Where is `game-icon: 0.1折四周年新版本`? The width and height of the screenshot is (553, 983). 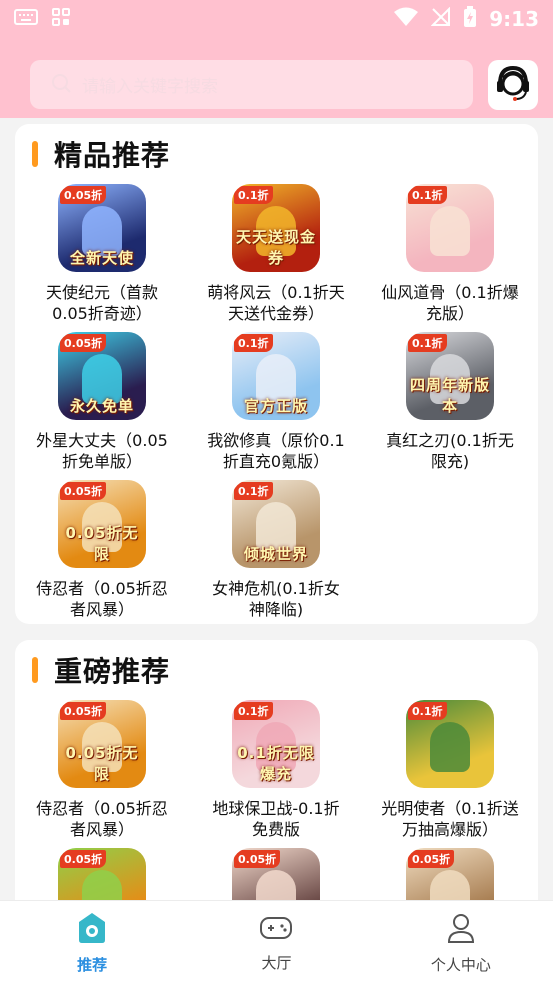
game-icon: 0.1折四周年新版本 is located at coordinates (450, 376).